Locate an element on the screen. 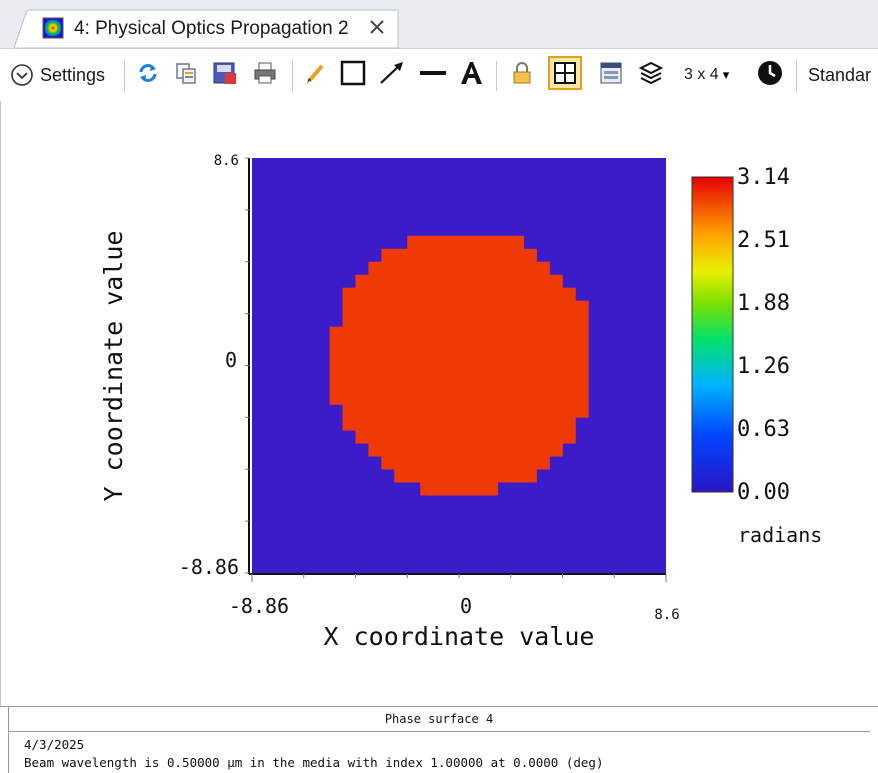 This screenshot has height=773, width=878. layout-dropdown: 3 x 4 ▾ is located at coordinates (706, 75).